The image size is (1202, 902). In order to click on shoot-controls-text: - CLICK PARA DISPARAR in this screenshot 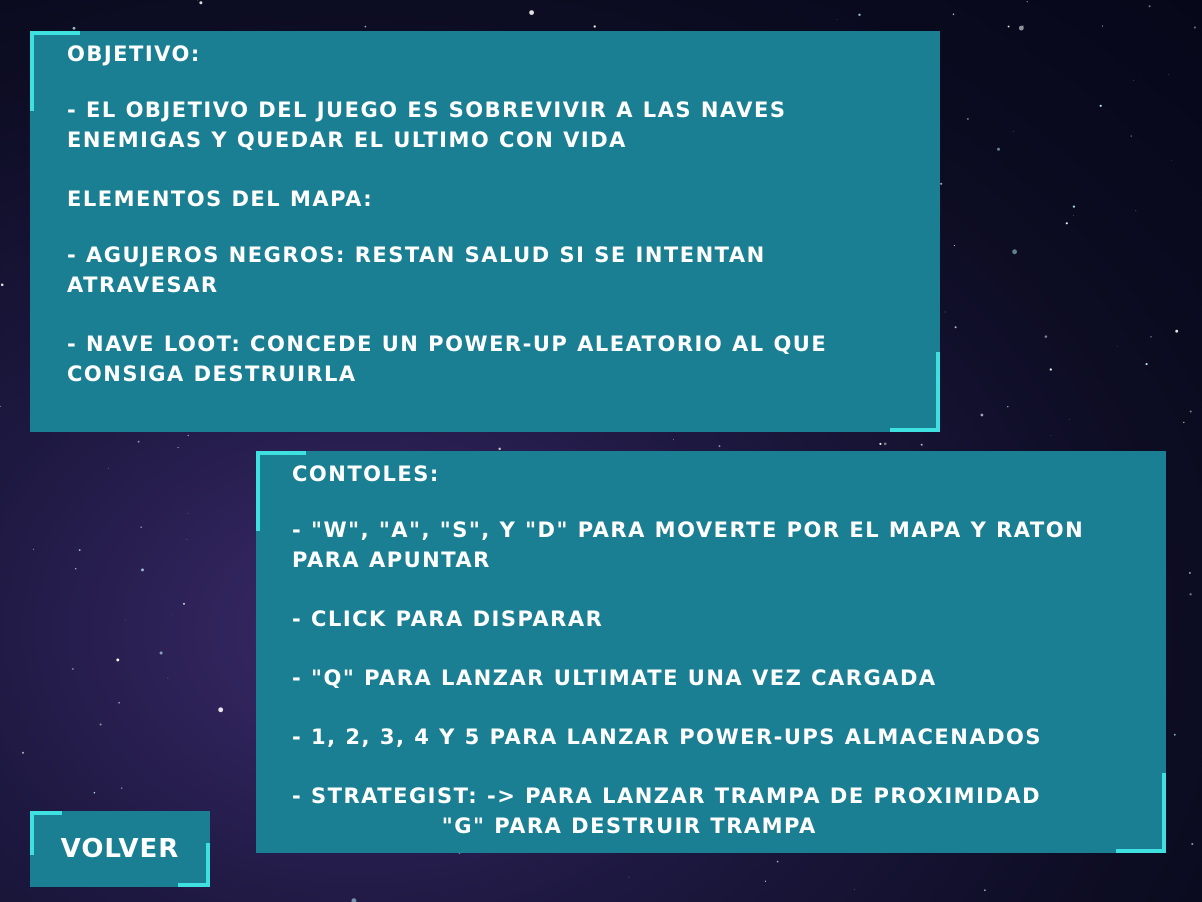, I will do `click(448, 619)`.